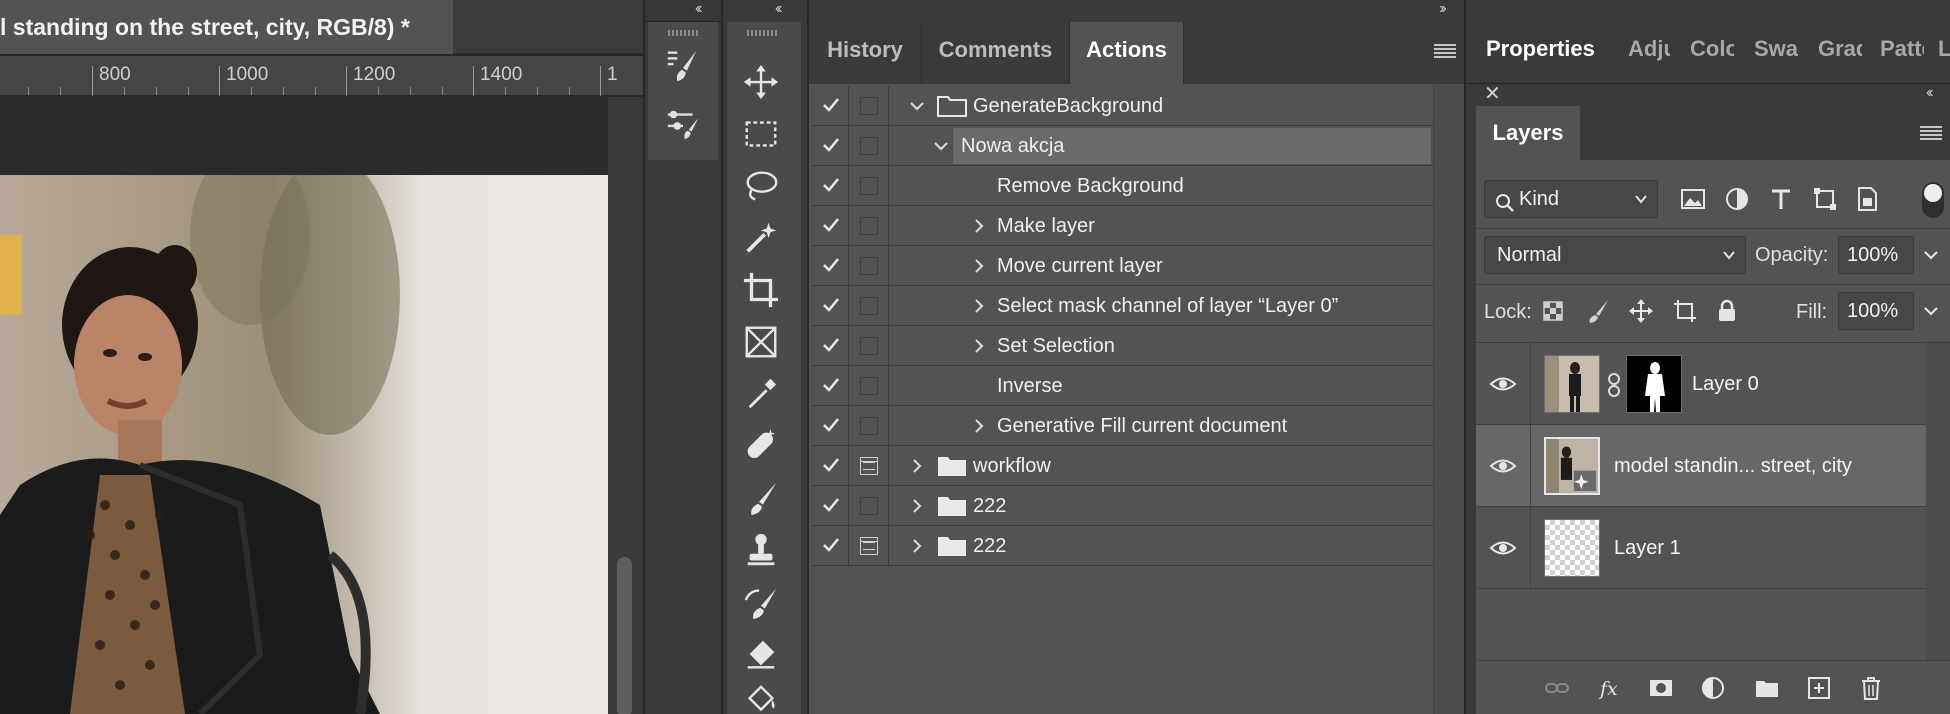  Describe the element at coordinates (1737, 199) in the screenshot. I see `adjustment-layer-filter-icon` at that location.